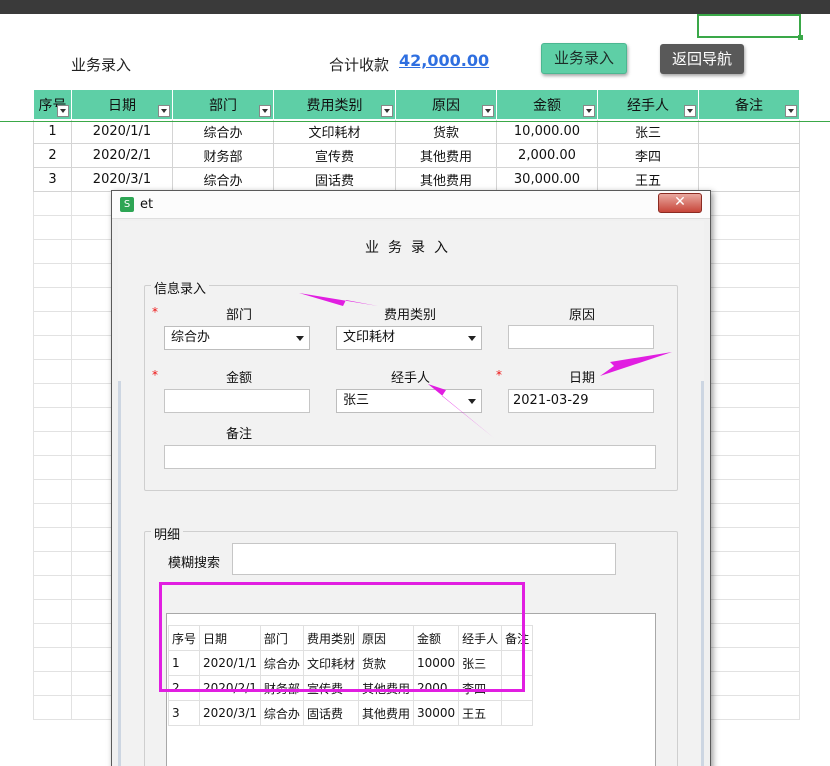  Describe the element at coordinates (485, 365) in the screenshot. I see `annotation-arrows` at that location.